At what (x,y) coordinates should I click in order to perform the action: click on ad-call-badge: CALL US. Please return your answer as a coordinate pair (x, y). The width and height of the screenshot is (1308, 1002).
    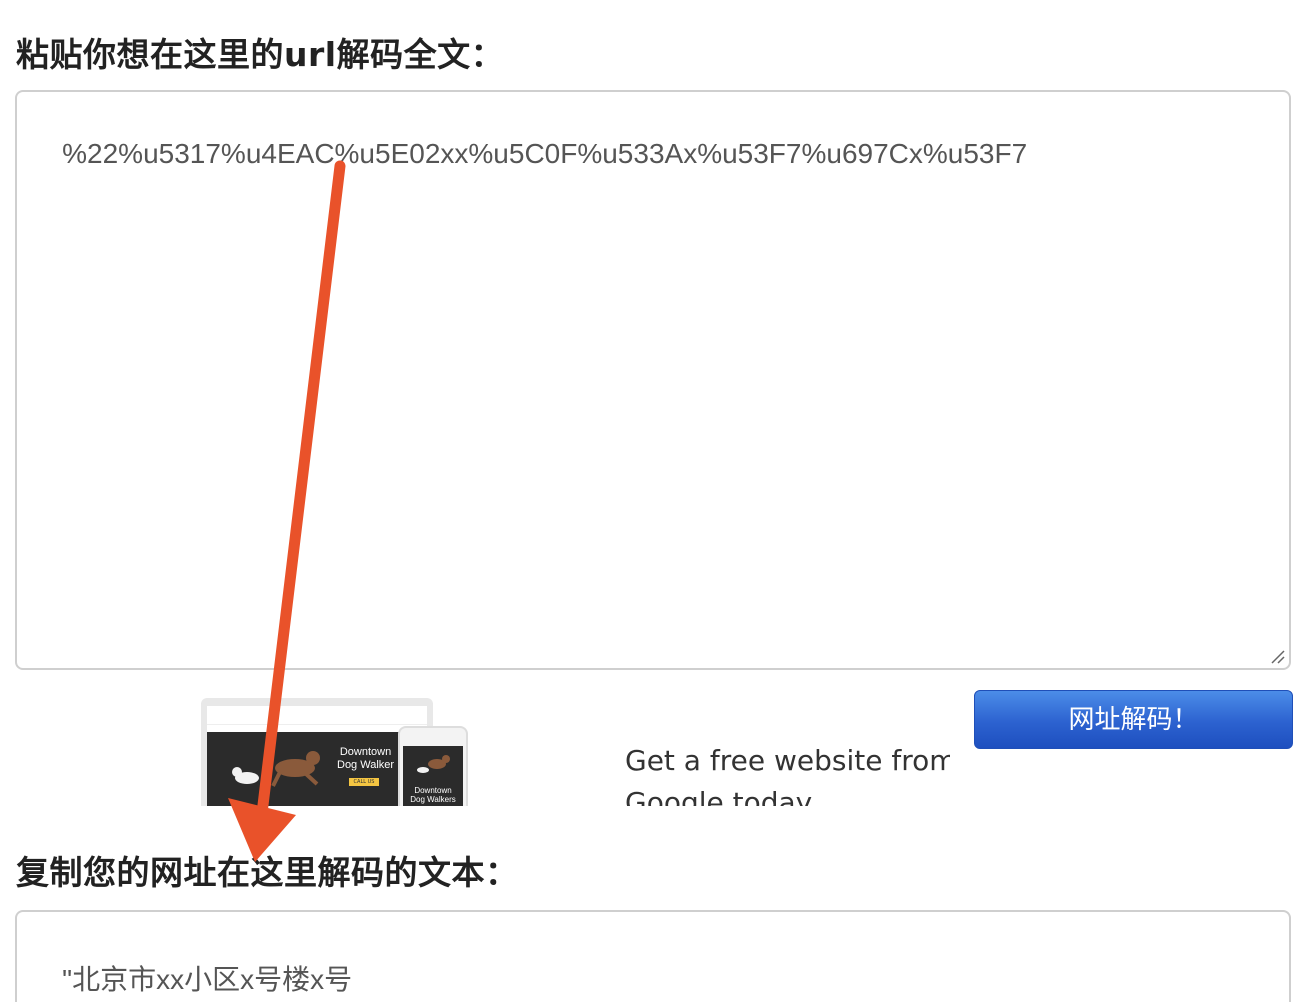
    Looking at the image, I should click on (364, 782).